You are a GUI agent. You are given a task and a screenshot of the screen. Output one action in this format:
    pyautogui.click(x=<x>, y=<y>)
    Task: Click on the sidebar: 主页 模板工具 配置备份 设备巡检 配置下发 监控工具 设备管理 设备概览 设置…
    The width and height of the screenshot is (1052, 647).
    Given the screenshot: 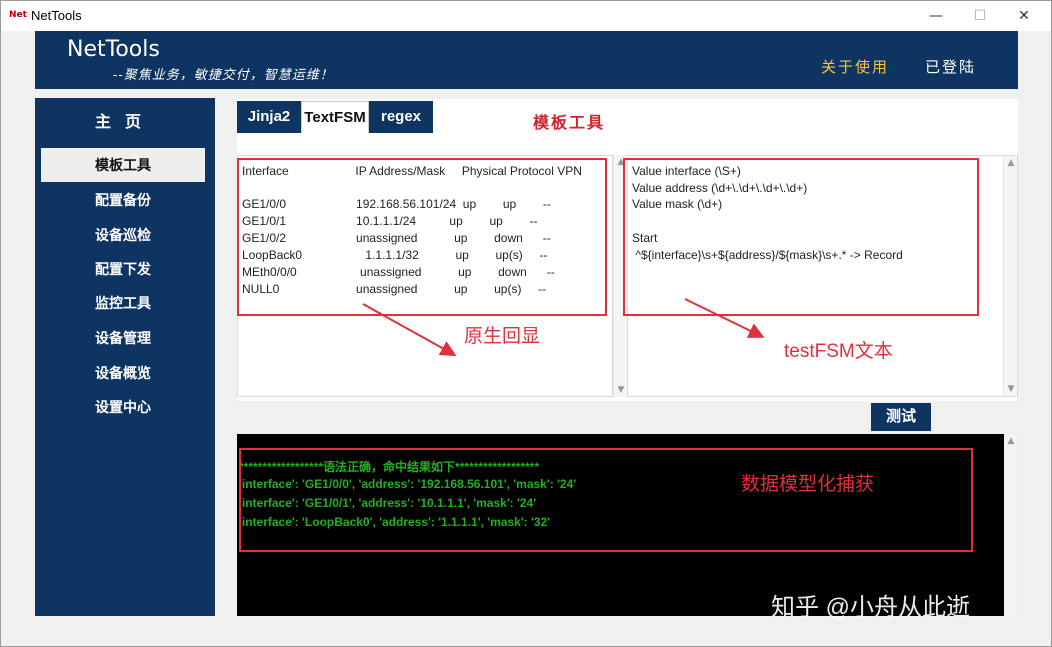 What is the action you would take?
    pyautogui.click(x=125, y=357)
    